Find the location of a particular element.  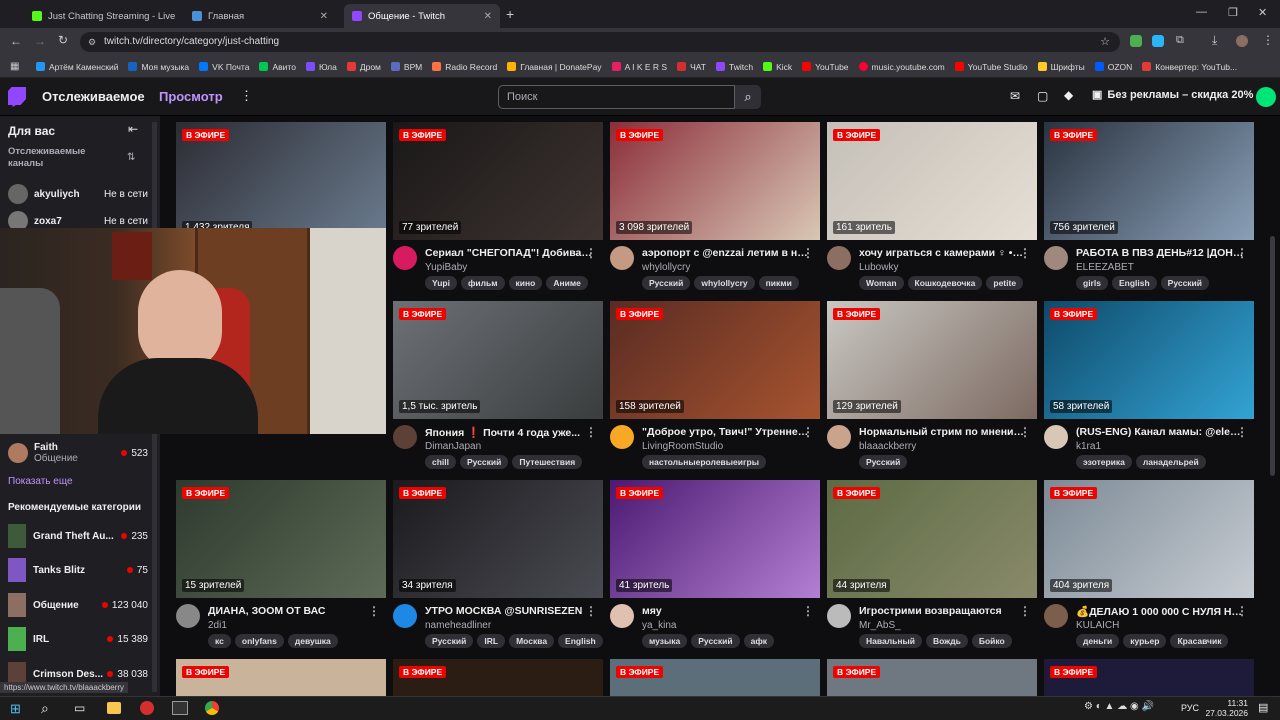

tag-pill: IRL is located at coordinates (491, 641).